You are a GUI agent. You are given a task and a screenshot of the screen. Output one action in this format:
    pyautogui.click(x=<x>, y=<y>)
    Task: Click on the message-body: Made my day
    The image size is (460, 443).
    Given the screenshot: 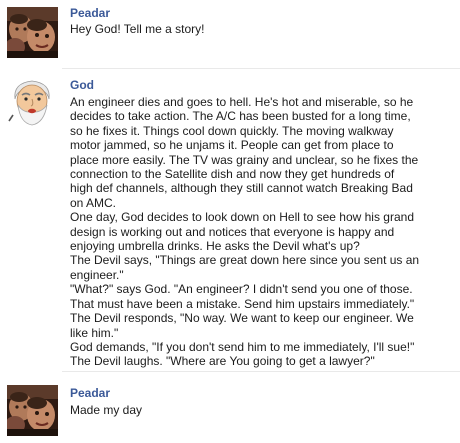 What is the action you would take?
    pyautogui.click(x=264, y=410)
    